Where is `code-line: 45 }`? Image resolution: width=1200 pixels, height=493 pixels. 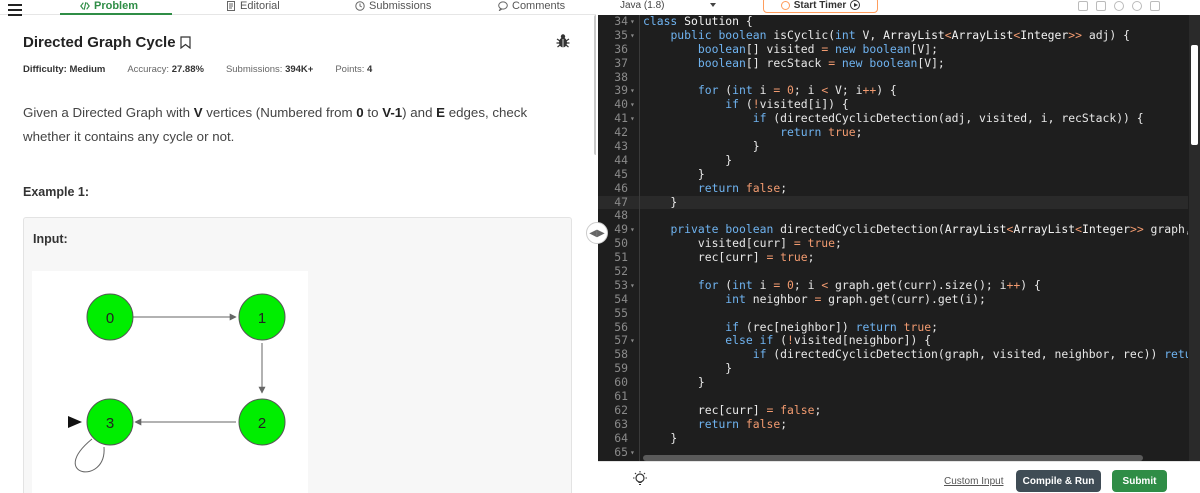 code-line: 45 } is located at coordinates (893, 174).